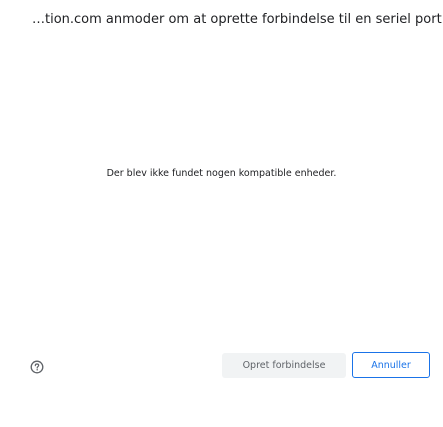  I want to click on cancel-button: Annuller, so click(391, 365).